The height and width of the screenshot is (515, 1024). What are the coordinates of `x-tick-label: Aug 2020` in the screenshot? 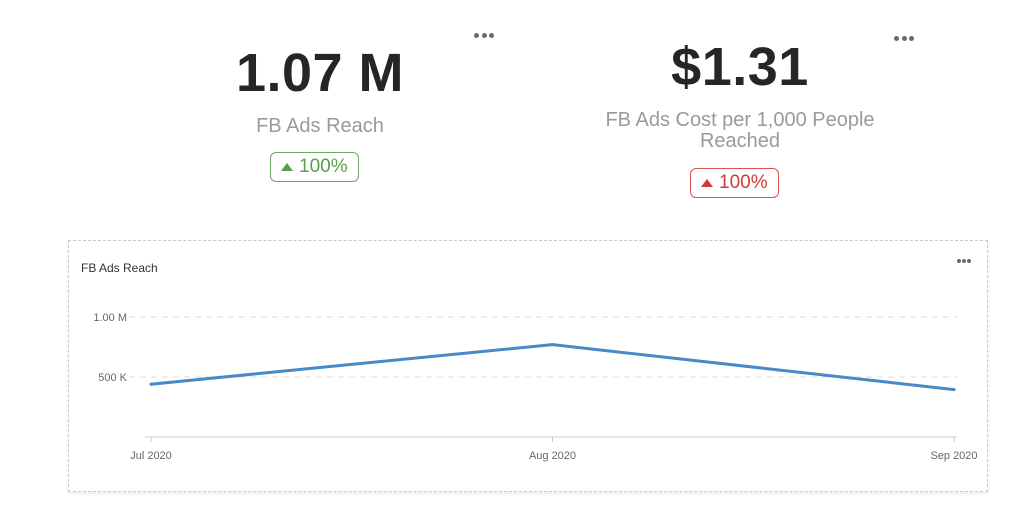 It's located at (552, 456).